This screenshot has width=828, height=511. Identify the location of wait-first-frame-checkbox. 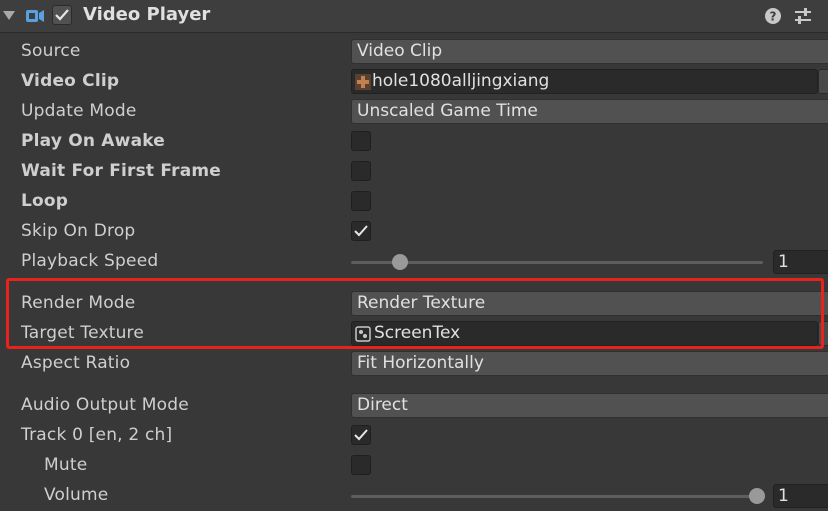
(361, 171).